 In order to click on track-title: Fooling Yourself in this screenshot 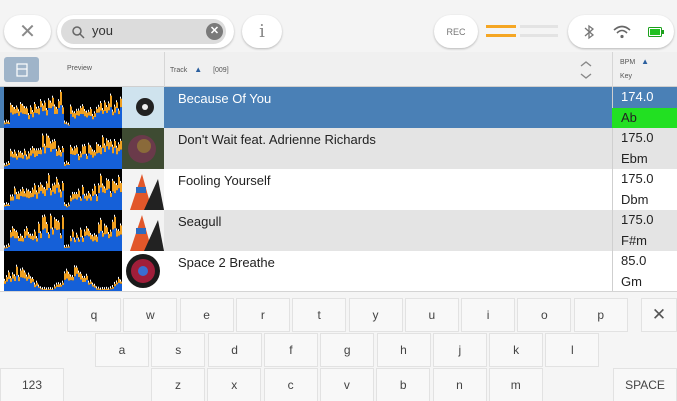, I will do `click(224, 180)`.